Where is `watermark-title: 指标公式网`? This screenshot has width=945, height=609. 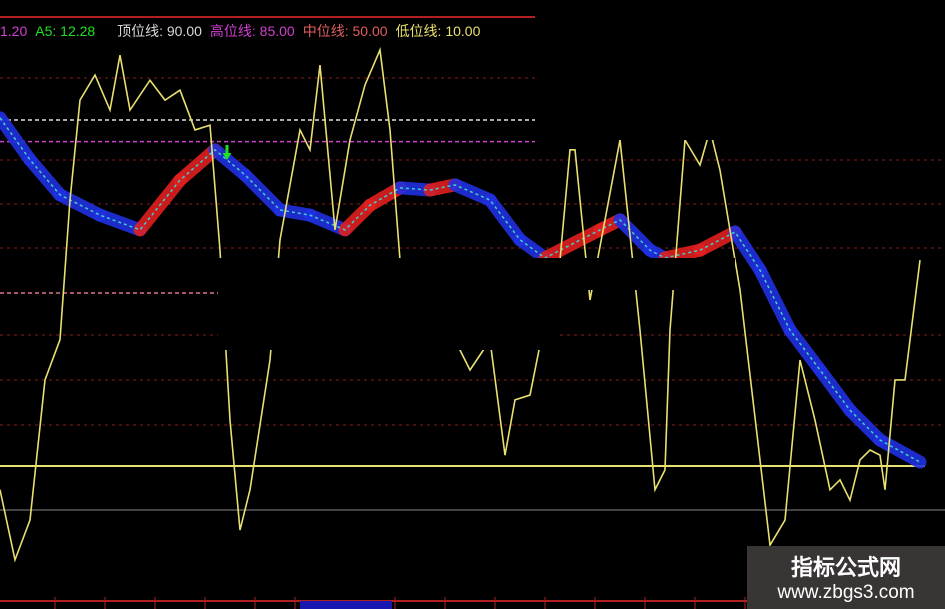
watermark-title: 指标公式网 is located at coordinates (845, 568).